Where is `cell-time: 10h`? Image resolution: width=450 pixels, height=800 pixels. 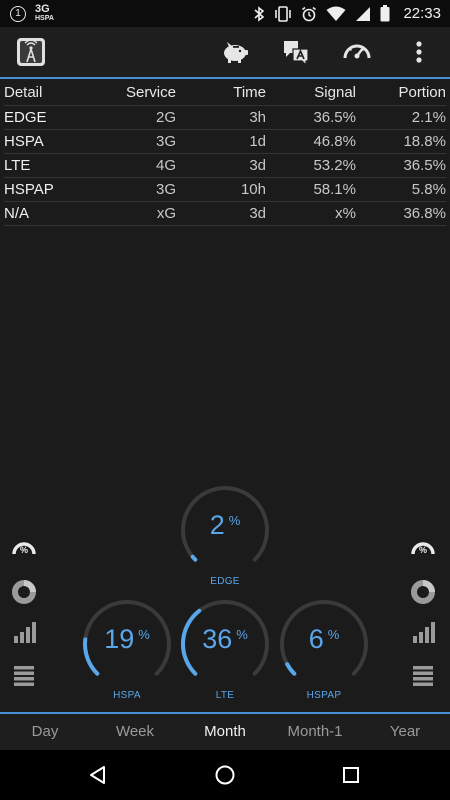
cell-time: 10h is located at coordinates (253, 189).